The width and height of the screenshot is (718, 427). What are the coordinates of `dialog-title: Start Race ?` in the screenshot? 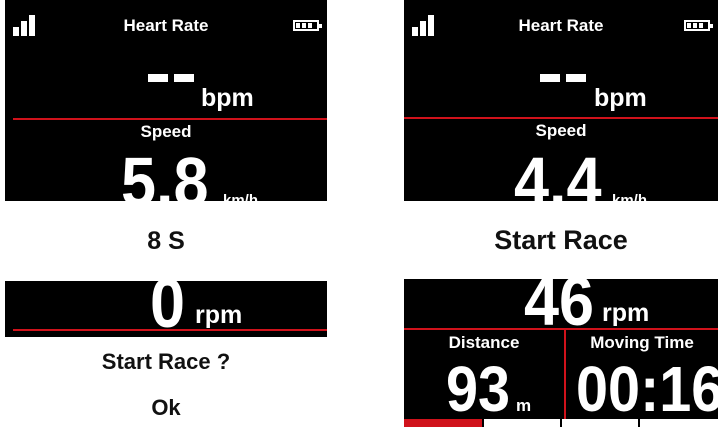 It's located at (166, 361).